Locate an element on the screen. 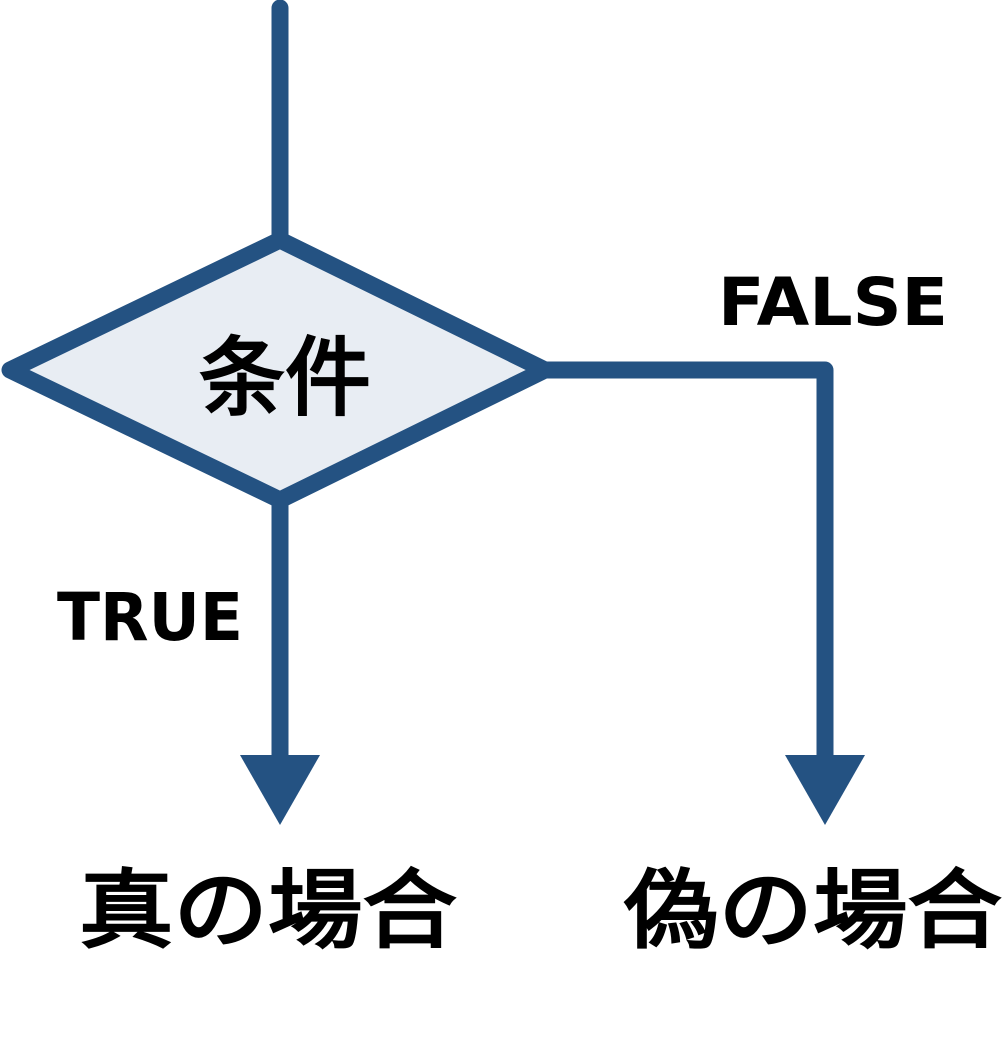 The image size is (1005, 1039). true-branch-label: TRUE is located at coordinates (150, 617).